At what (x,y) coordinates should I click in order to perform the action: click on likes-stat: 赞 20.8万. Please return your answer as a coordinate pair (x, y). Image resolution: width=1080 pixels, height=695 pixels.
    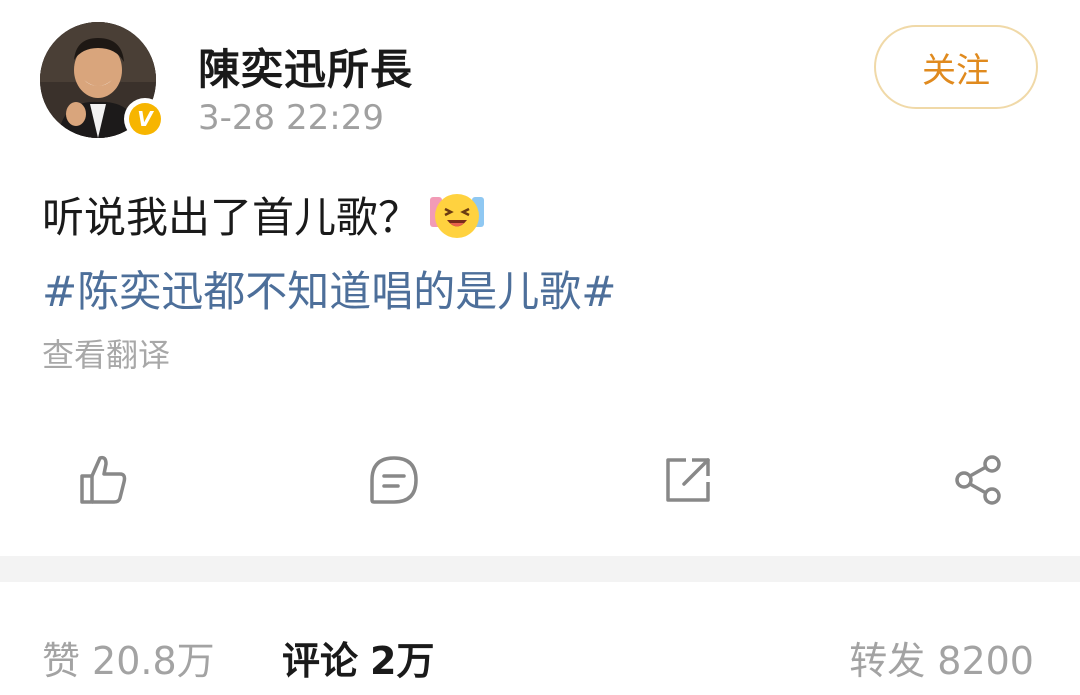
    Looking at the image, I should click on (128, 657).